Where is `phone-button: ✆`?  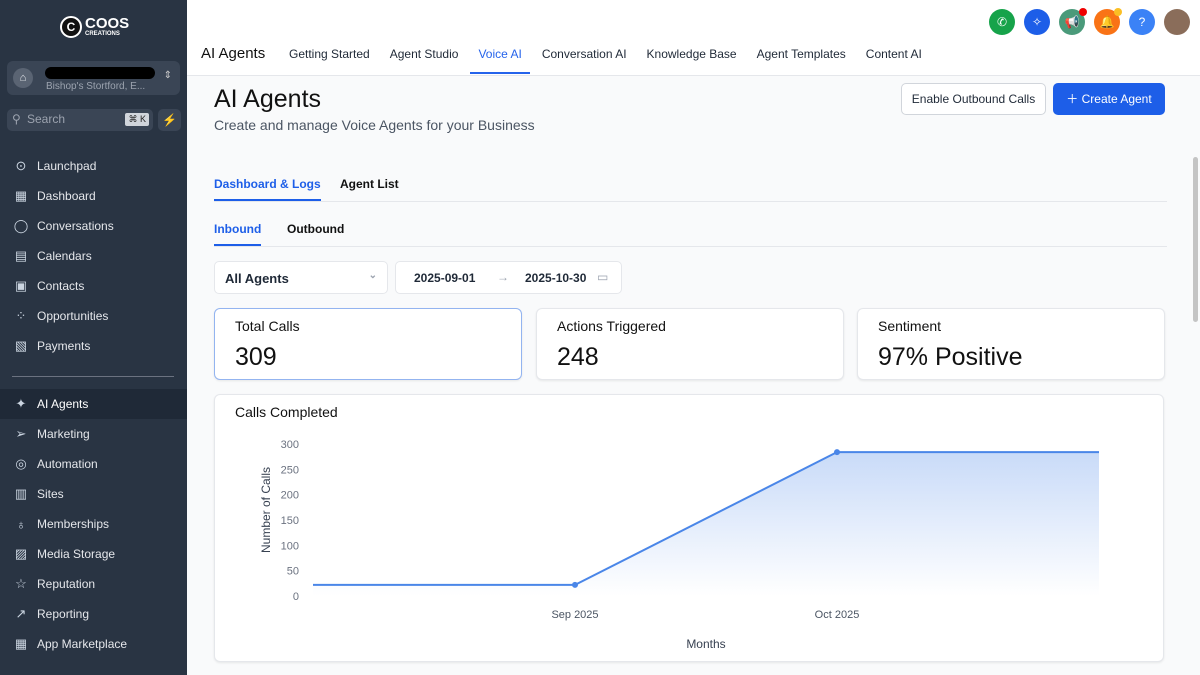
phone-button: ✆ is located at coordinates (1002, 22).